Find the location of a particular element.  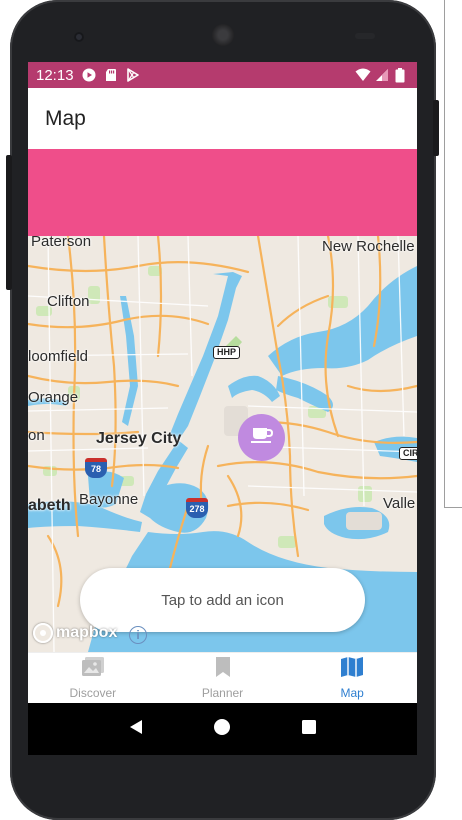

page-title: Map is located at coordinates (65, 118).